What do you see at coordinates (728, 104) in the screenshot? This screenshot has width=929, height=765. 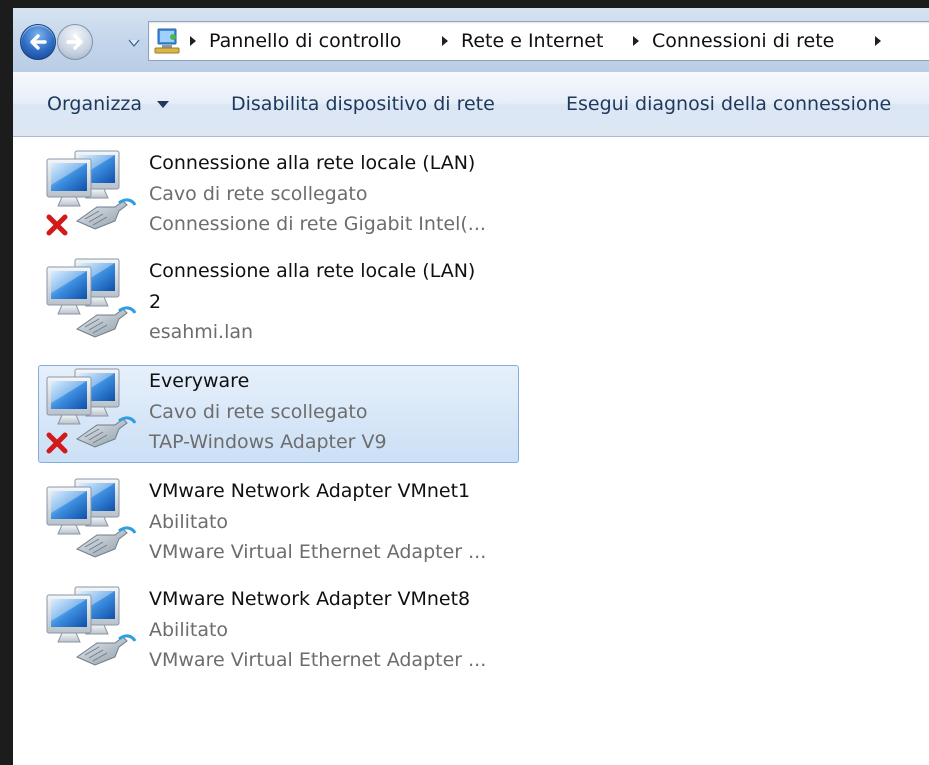 I see `diagnose-connection-button: Esegui diagnosi della connessione` at bounding box center [728, 104].